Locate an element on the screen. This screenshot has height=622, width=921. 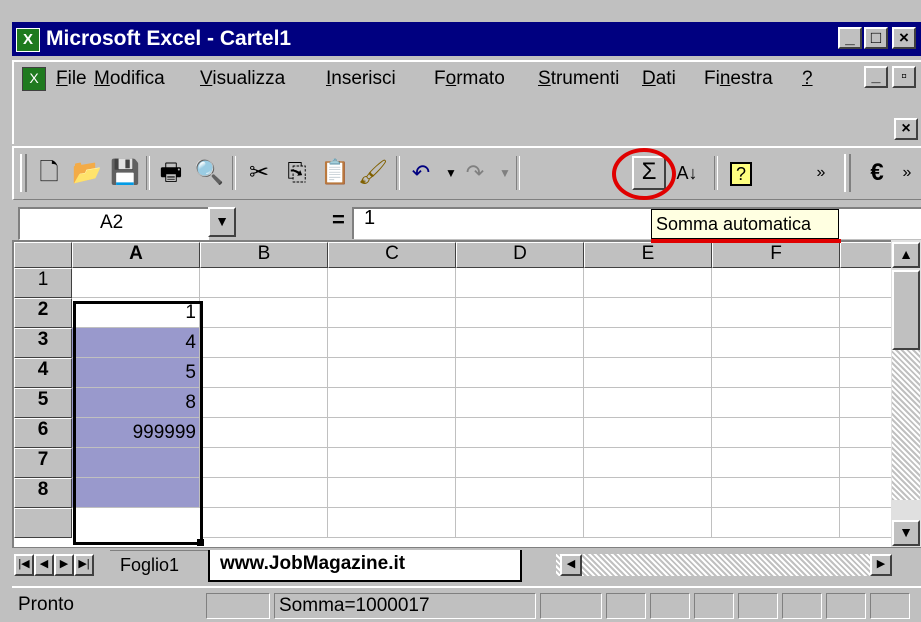
row-header-6: 6 is located at coordinates (43, 433).